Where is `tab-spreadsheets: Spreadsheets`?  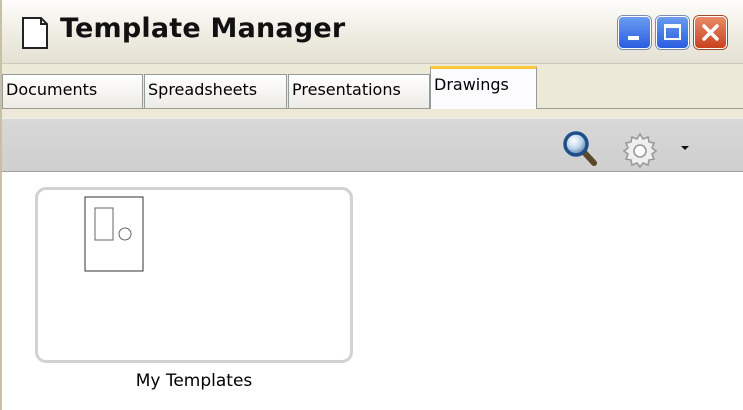
tab-spreadsheets: Spreadsheets is located at coordinates (215, 91).